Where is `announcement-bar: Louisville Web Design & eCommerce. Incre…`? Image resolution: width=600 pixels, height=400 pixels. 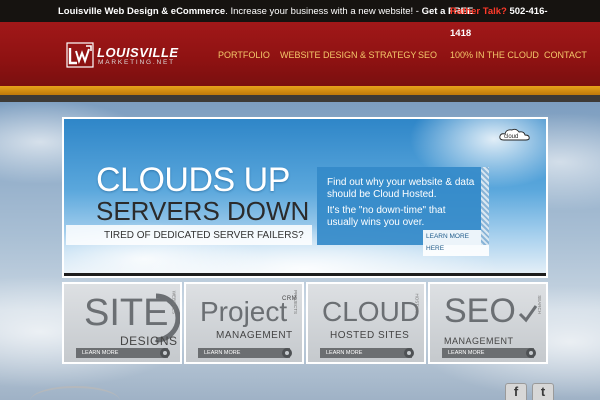
announcement-bar: Louisville Web Design & eCommerce. Incre… is located at coordinates (300, 11).